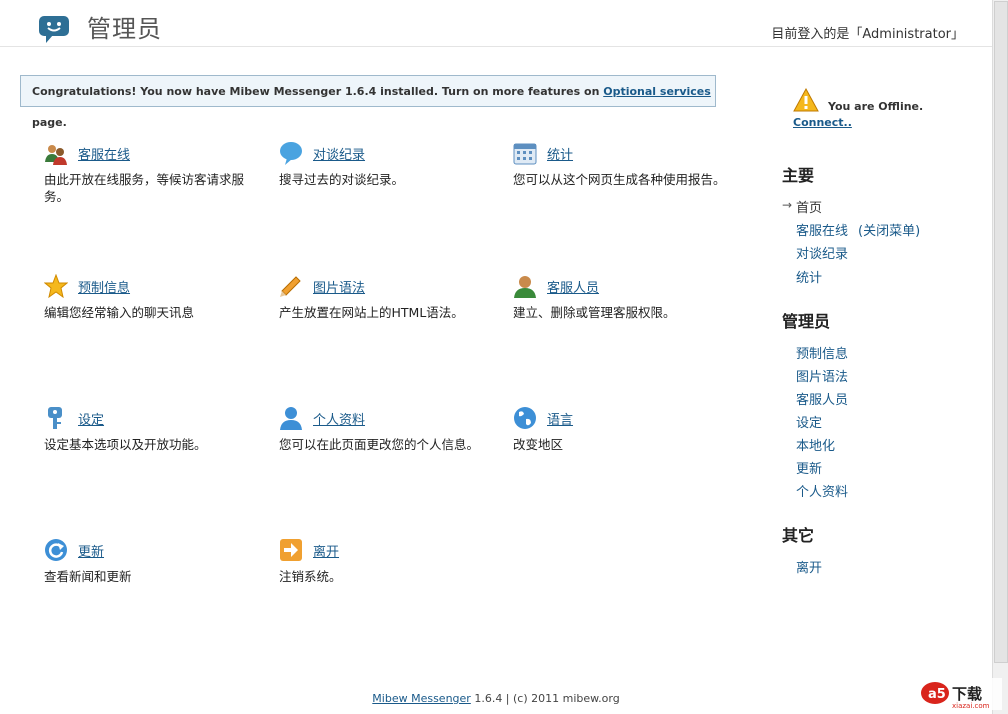  What do you see at coordinates (573, 286) in the screenshot?
I see `menu-item-title: 客服人员` at bounding box center [573, 286].